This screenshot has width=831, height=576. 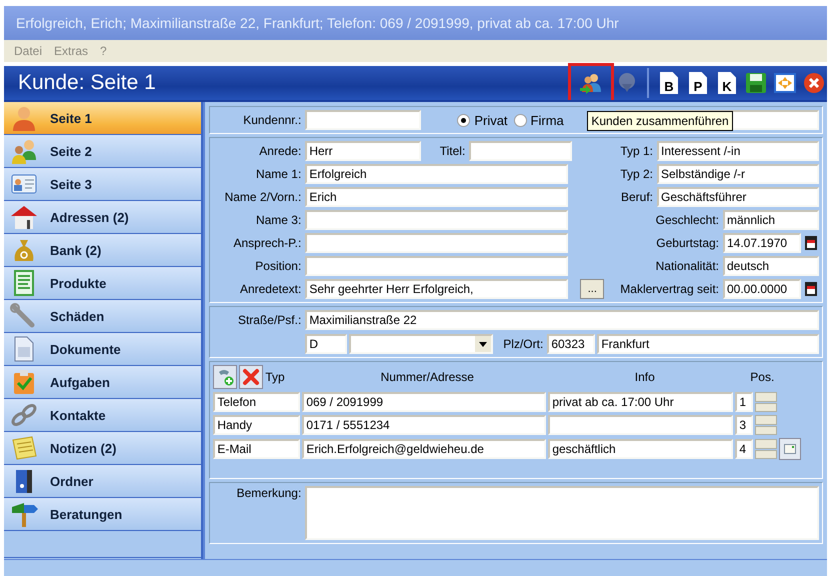 What do you see at coordinates (24, 118) in the screenshot?
I see `person-icon` at bounding box center [24, 118].